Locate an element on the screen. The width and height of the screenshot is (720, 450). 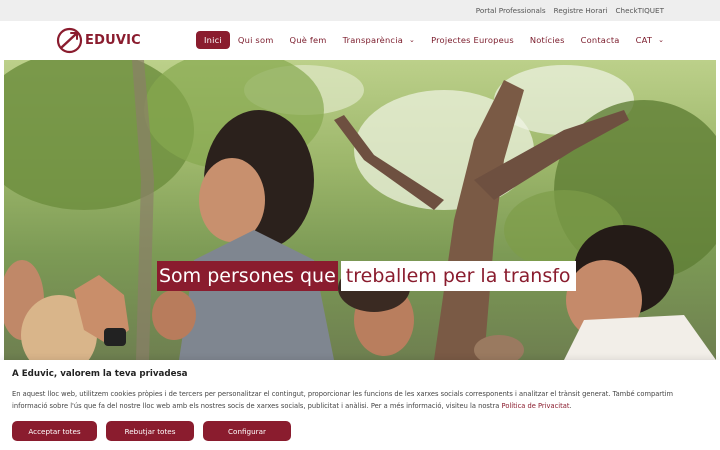
reject-all-button: Rebutjar totes is located at coordinates (150, 431).